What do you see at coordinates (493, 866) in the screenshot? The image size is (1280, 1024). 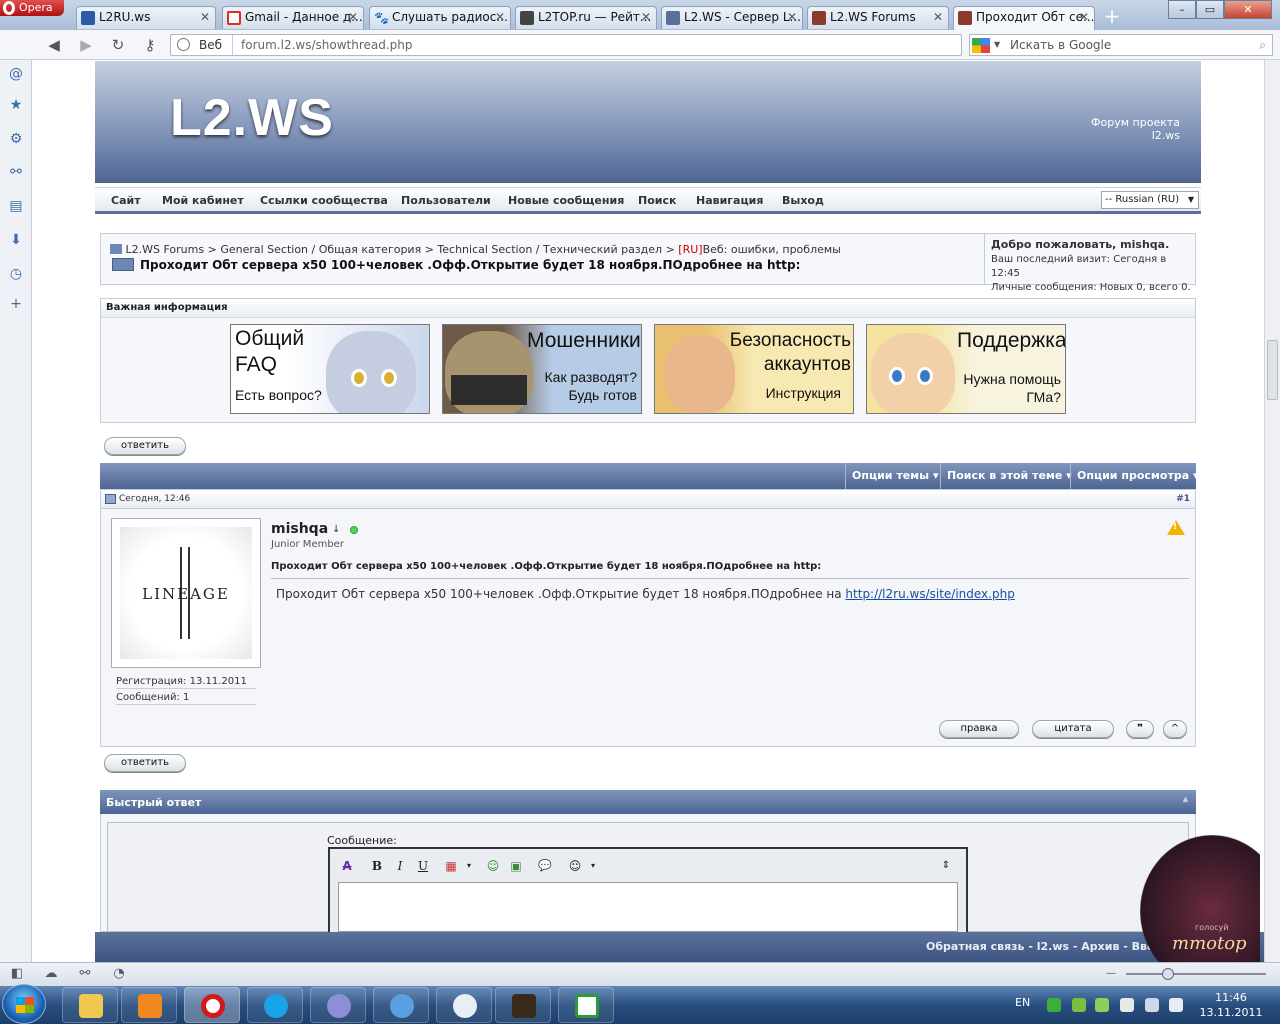 I see `insert-link-icon: ☺` at bounding box center [493, 866].